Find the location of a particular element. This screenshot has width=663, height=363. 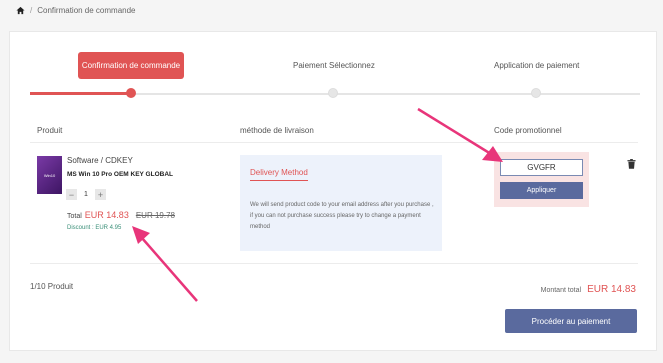

step-confirmation: Confirmation de commande is located at coordinates (131, 65).